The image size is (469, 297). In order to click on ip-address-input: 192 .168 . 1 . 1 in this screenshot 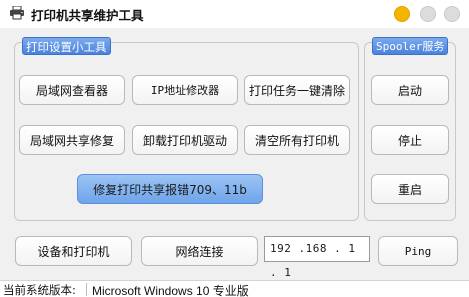, I will do `click(317, 257)`.